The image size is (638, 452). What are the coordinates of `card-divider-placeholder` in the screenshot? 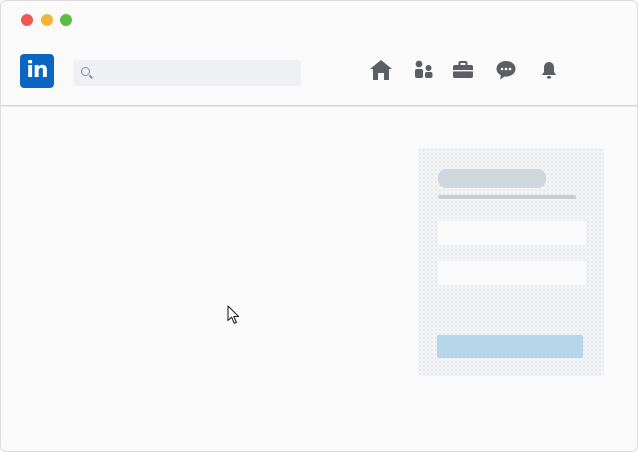 It's located at (507, 197).